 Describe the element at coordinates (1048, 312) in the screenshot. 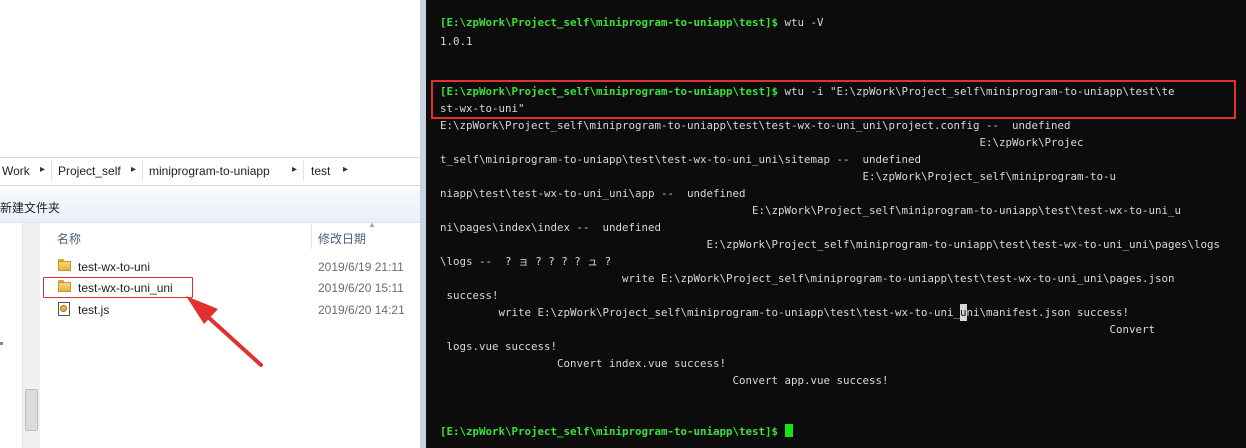

I see `output-text: ni\manifest.json success!` at that location.